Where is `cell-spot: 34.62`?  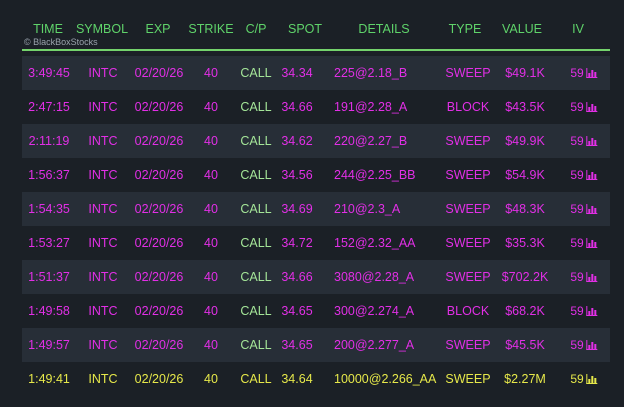
cell-spot: 34.62 is located at coordinates (297, 141).